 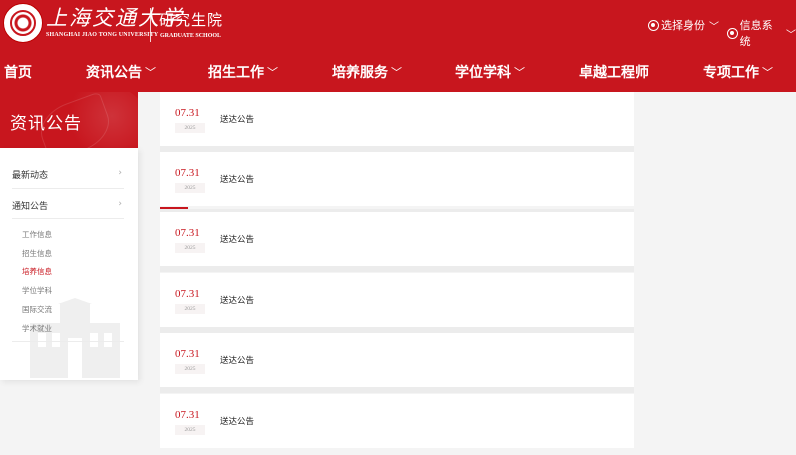 What do you see at coordinates (68, 205) in the screenshot?
I see `sidebar-item-notices: 通知公告 ›` at bounding box center [68, 205].